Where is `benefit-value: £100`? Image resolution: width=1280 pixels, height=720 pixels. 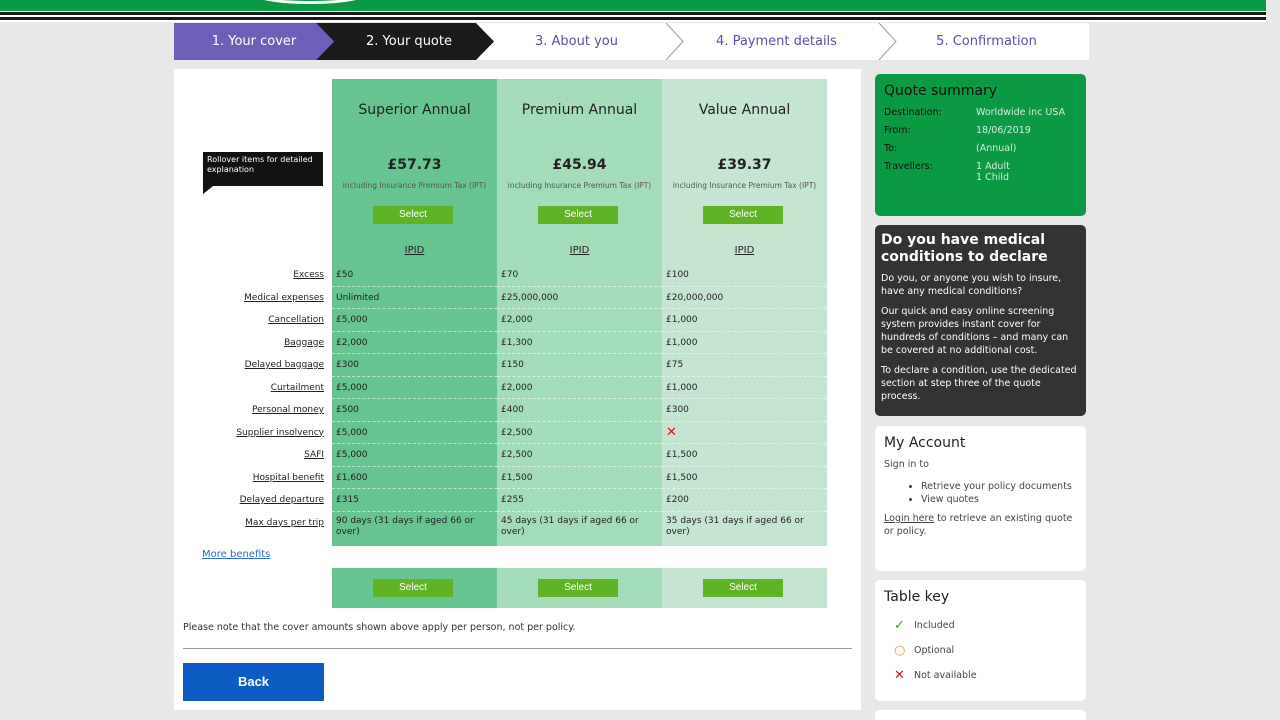
benefit-value: £100 is located at coordinates (744, 275).